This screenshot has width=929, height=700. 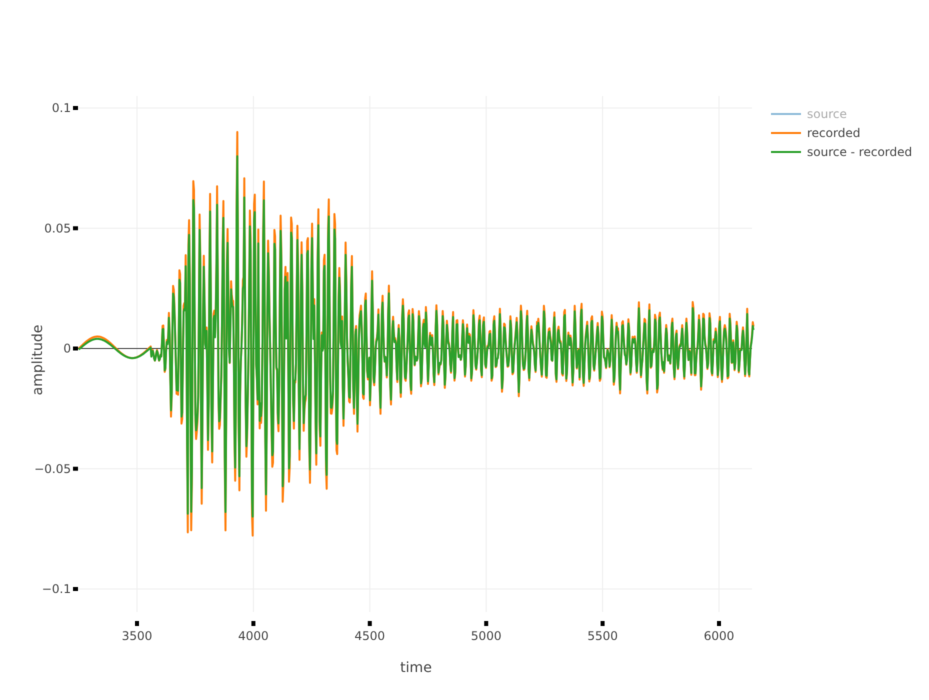 I want to click on tick-label: 0, so click(x=67, y=349).